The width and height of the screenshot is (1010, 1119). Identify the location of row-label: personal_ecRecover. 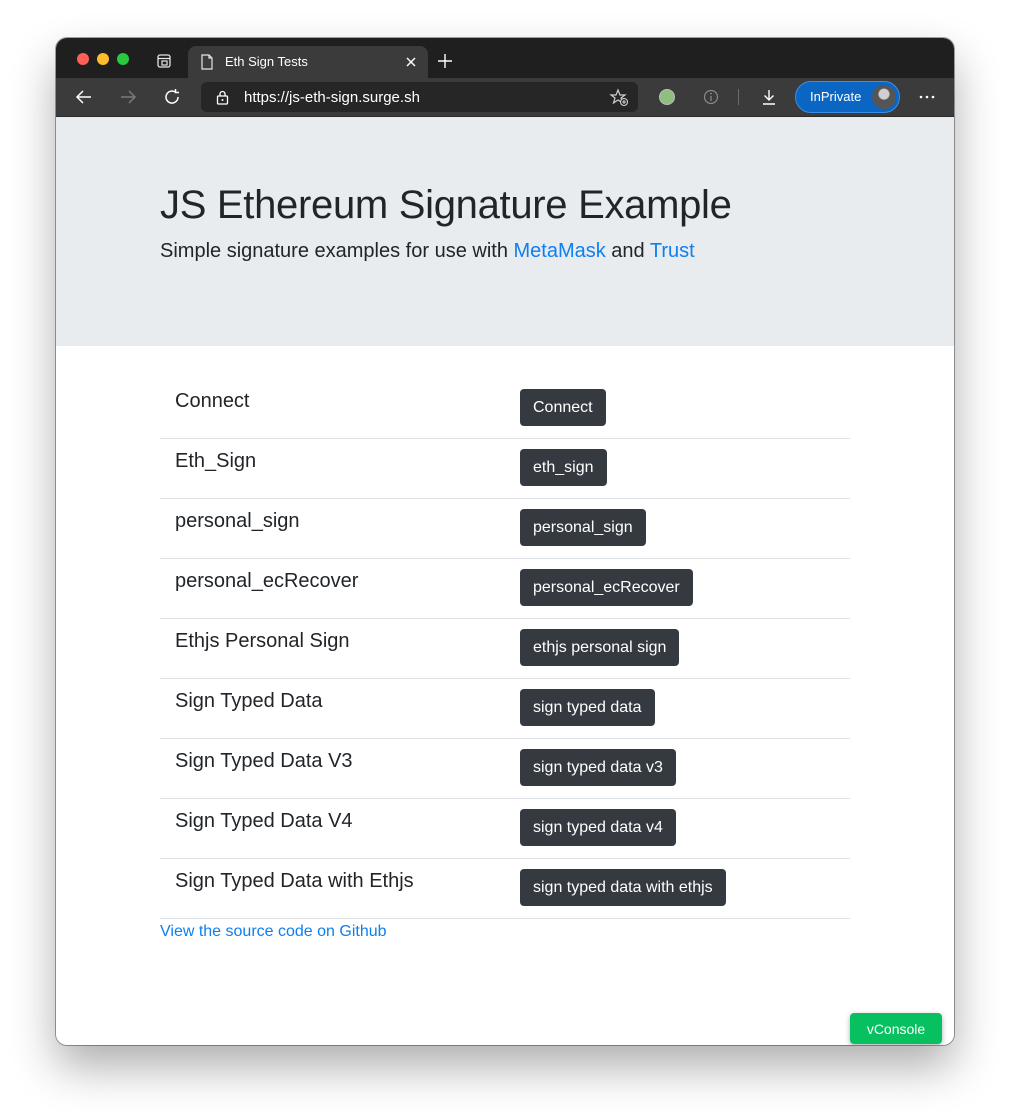
(267, 581).